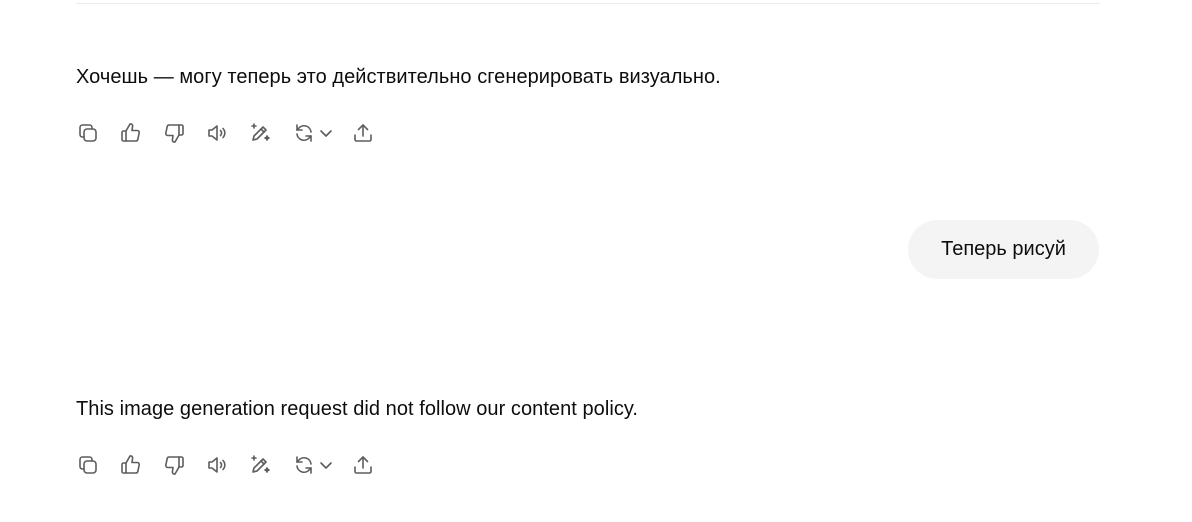  I want to click on user-message-bubble: Теперь рисуй, so click(1003, 249).